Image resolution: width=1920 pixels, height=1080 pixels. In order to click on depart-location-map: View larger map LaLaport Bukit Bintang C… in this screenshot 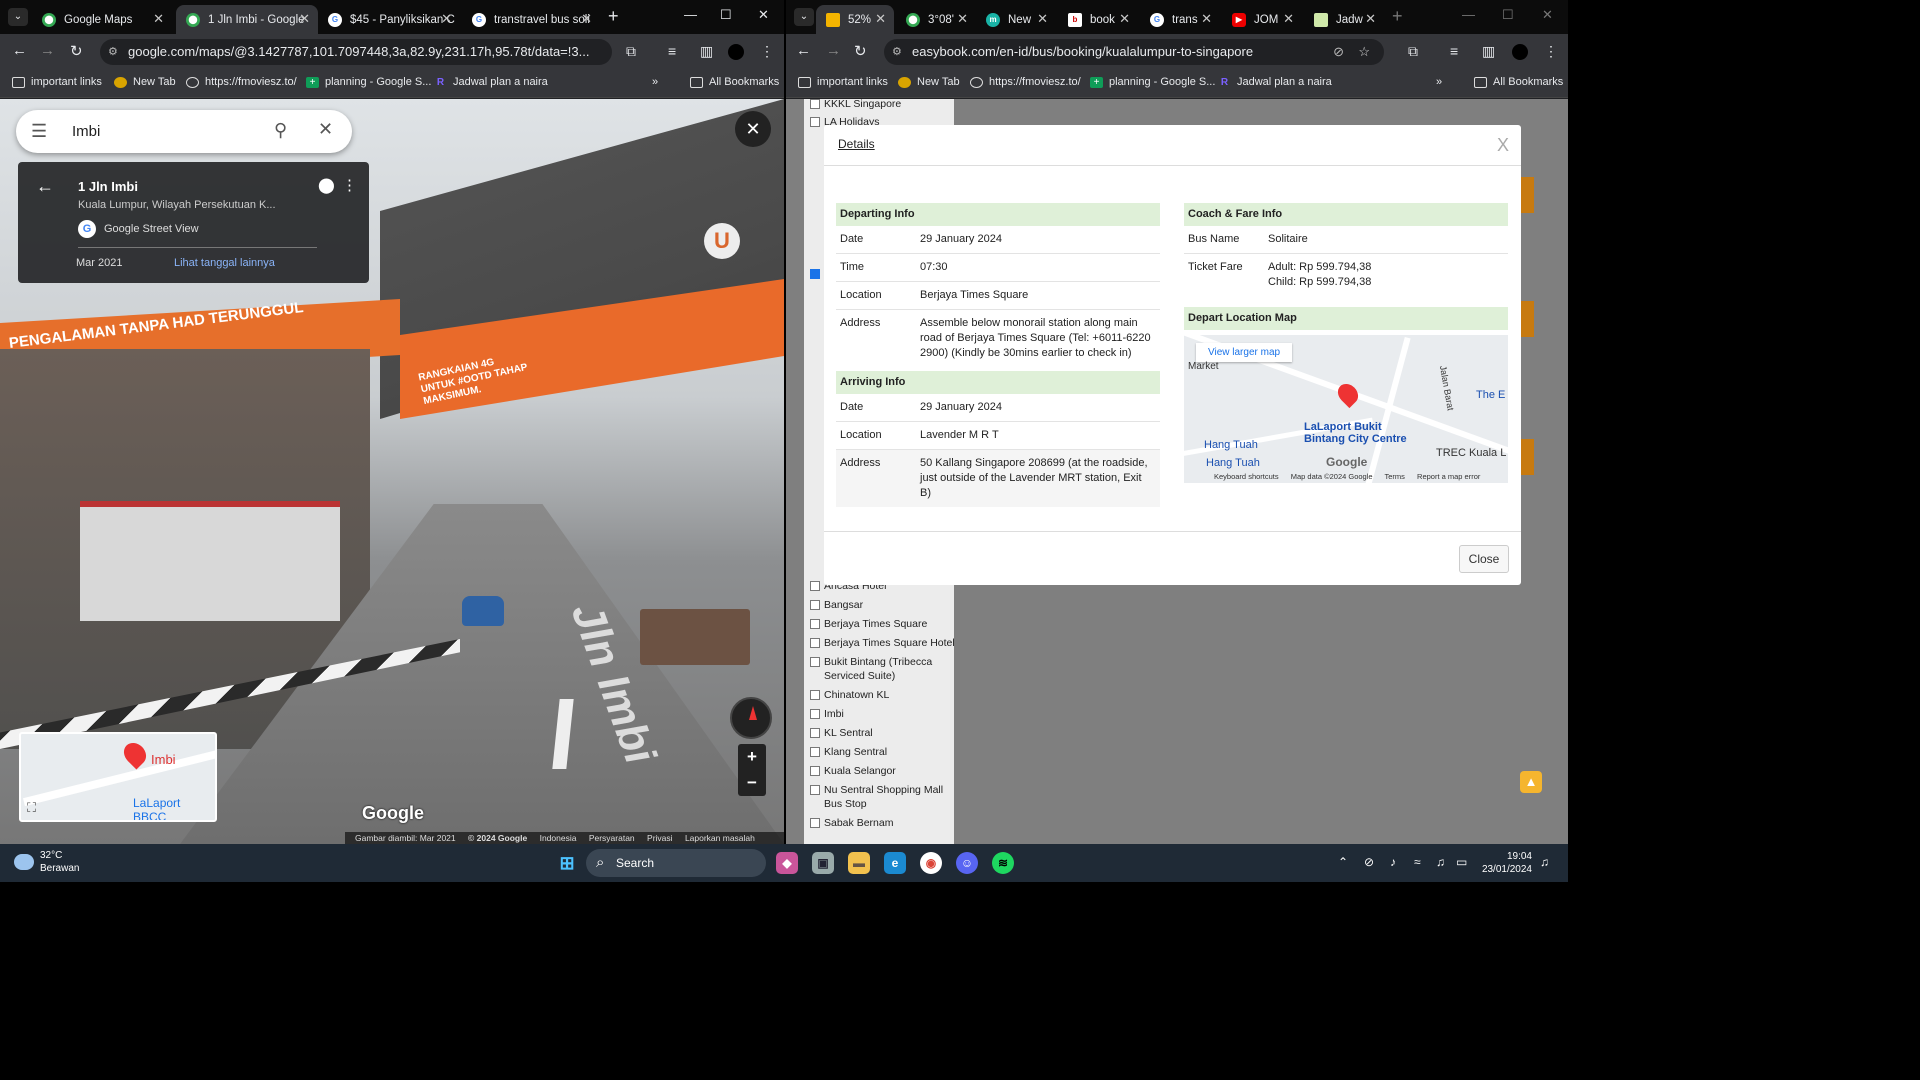, I will do `click(1346, 409)`.